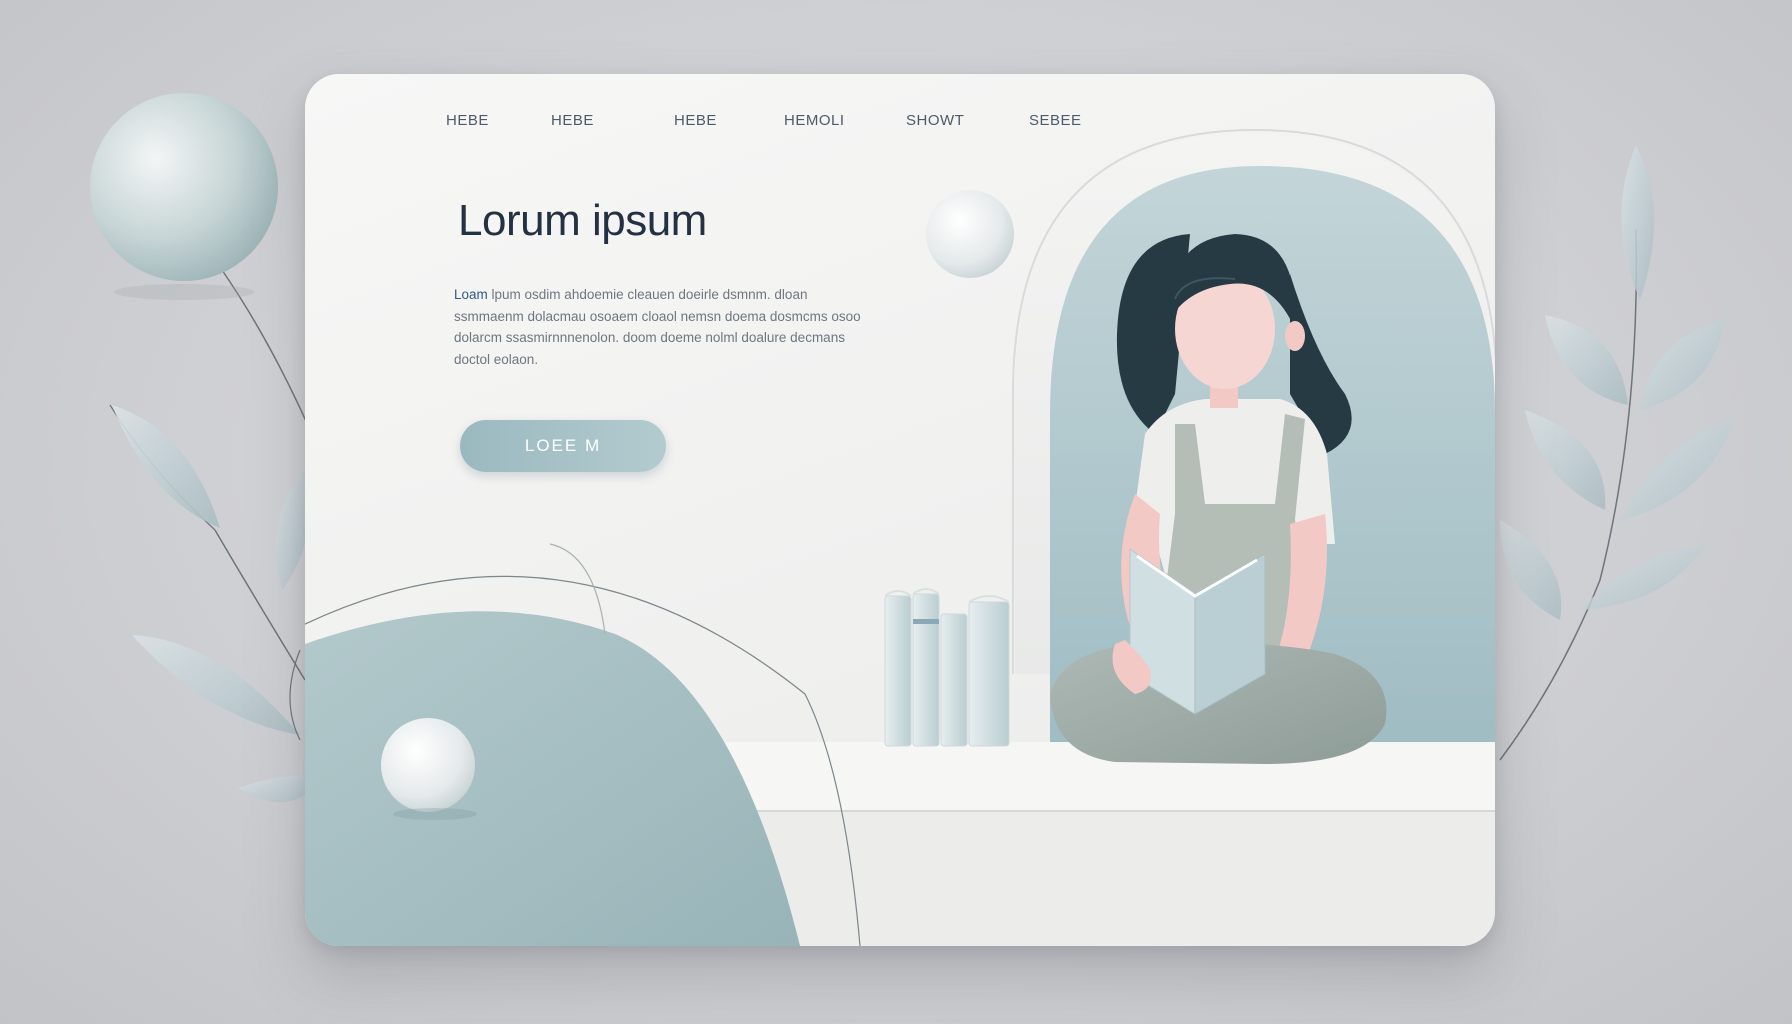 The image size is (1792, 1024). I want to click on nav-item-2: HEBE, so click(572, 120).